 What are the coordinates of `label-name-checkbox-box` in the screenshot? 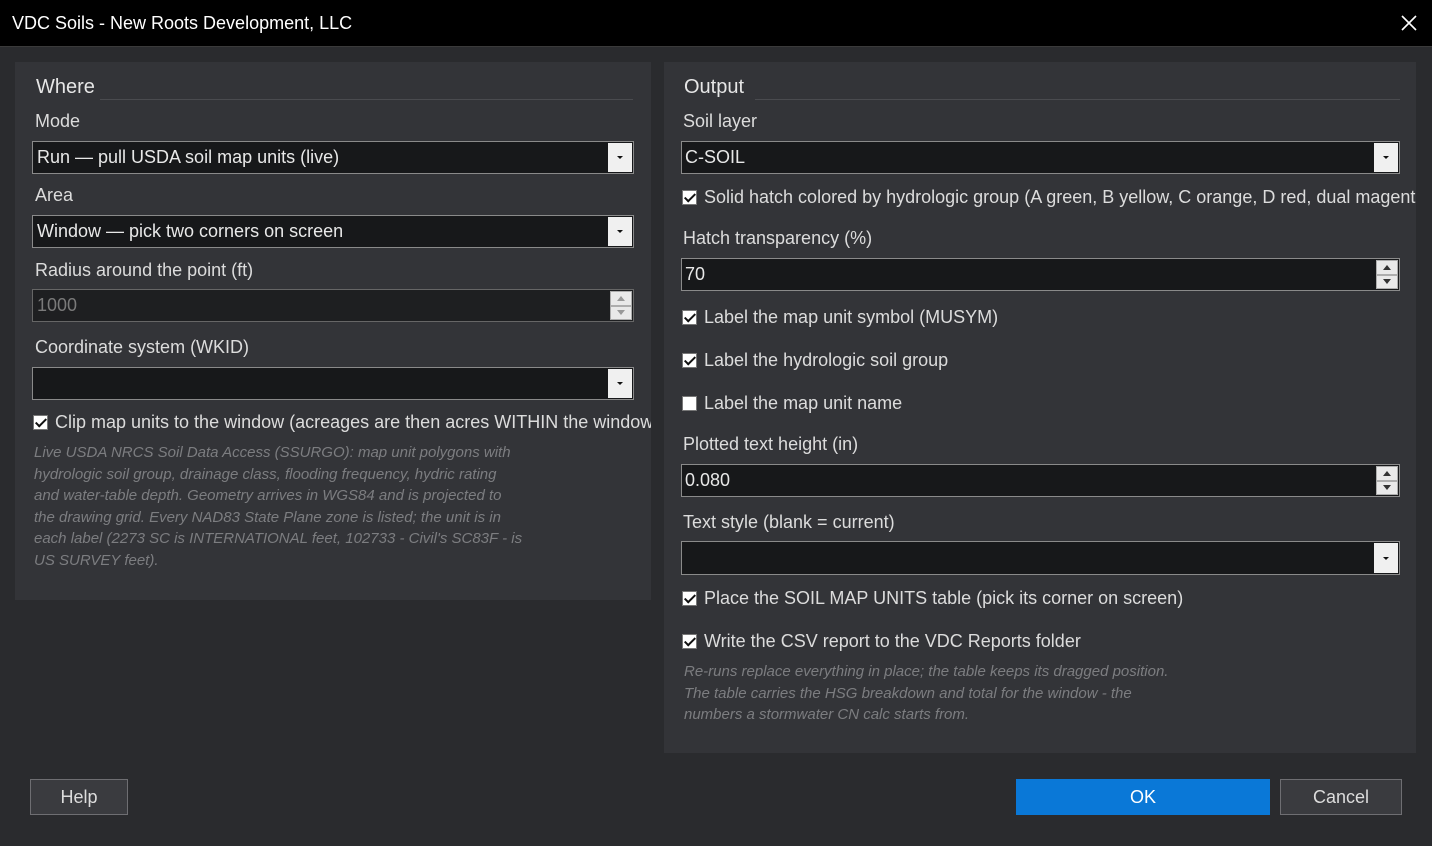 It's located at (689, 403).